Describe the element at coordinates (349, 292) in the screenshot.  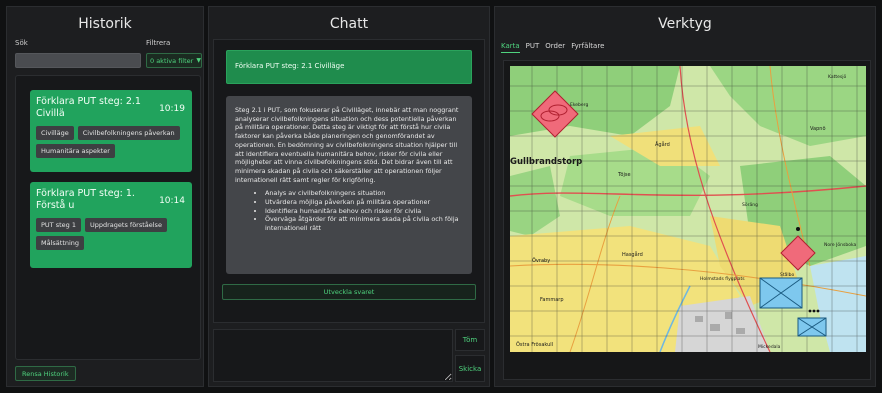
I see `expand-answer-button: Utveckla svaret` at that location.